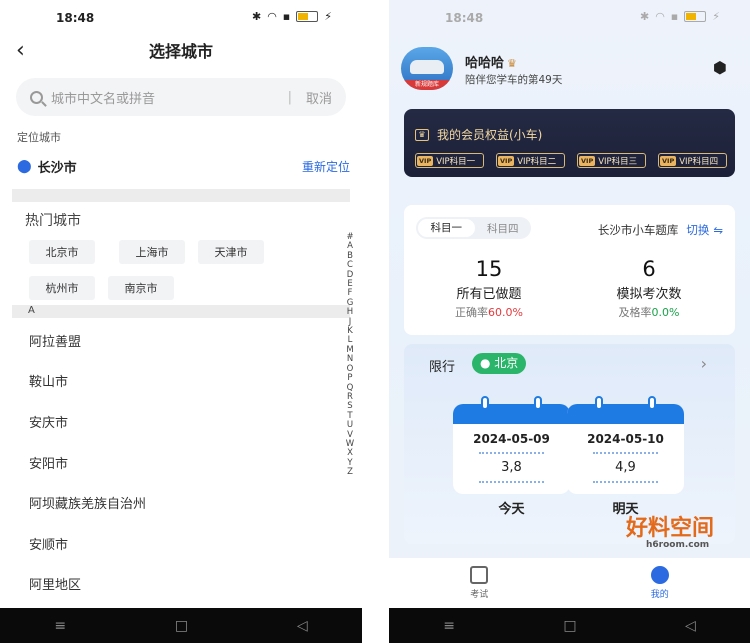 The width and height of the screenshot is (750, 643). I want to click on vip-badge: VIP VIP科目一, so click(449, 160).